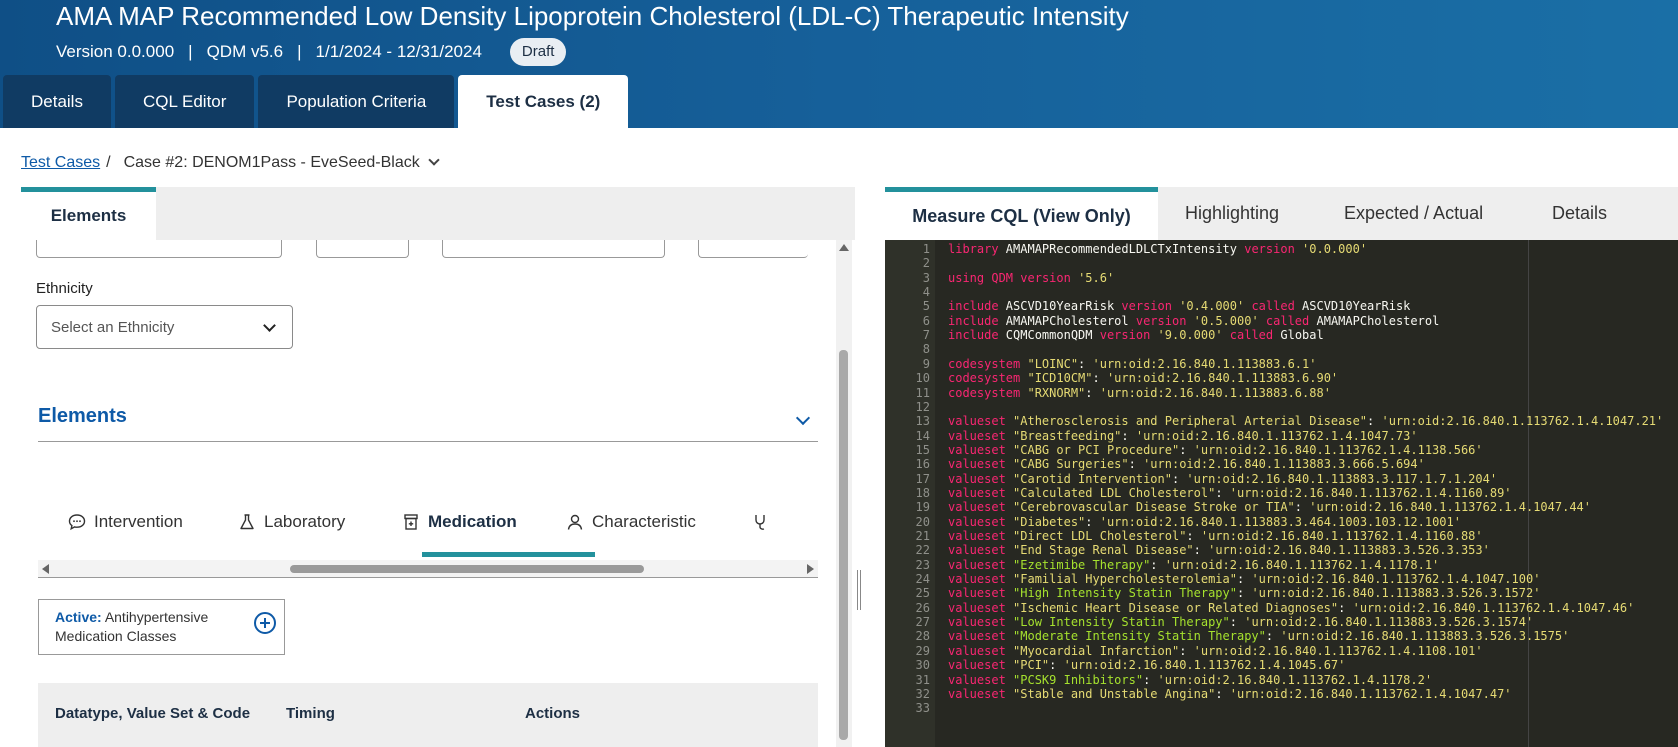 The height and width of the screenshot is (747, 1678). Describe the element at coordinates (356, 101) in the screenshot. I see `tab-population-criteria: Population Criteria` at that location.